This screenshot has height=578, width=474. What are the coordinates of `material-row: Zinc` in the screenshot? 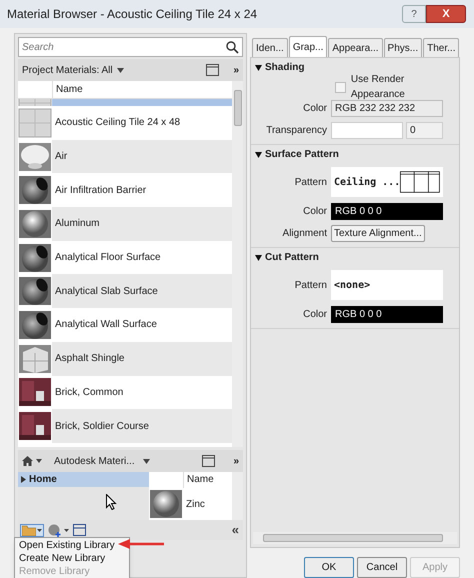 It's located at (190, 504).